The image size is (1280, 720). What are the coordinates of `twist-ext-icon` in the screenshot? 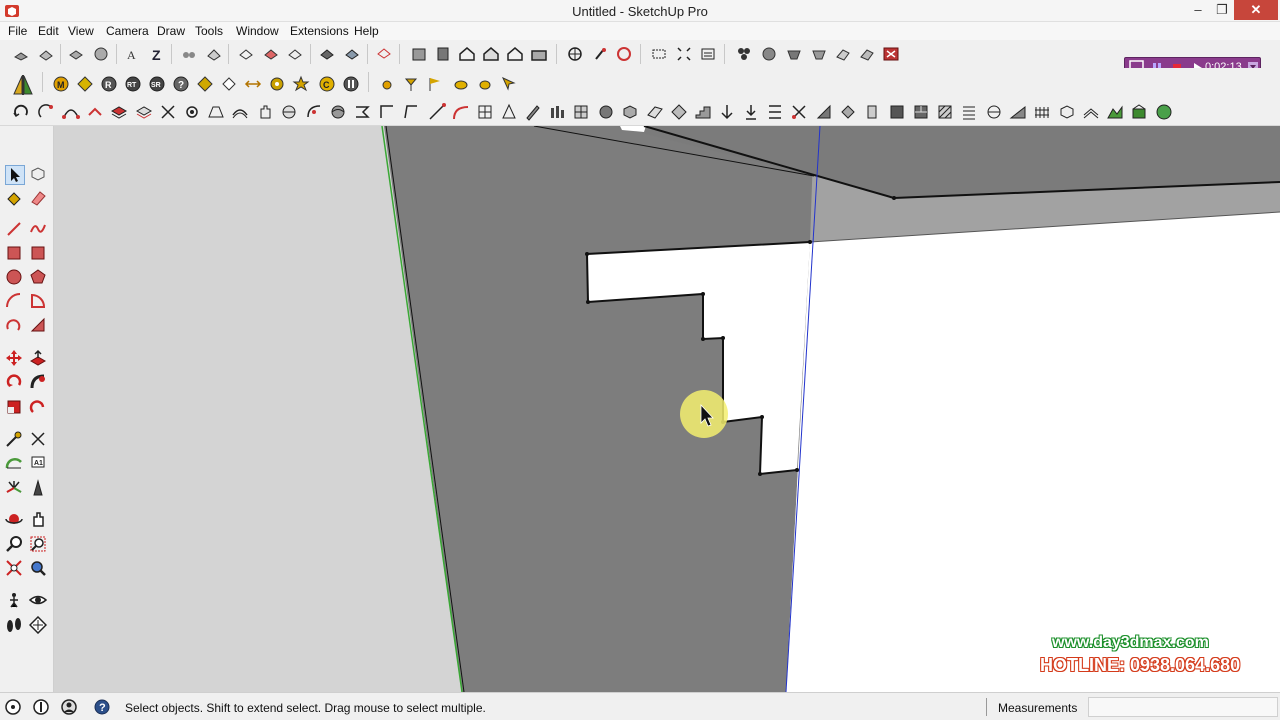 It's located at (362, 112).